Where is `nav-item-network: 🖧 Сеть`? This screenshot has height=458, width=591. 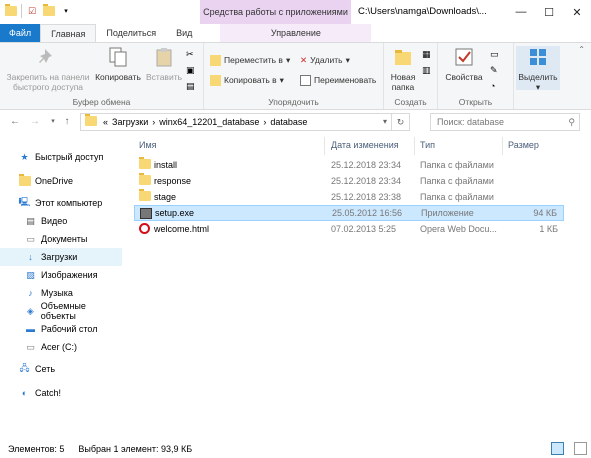 nav-item-network: 🖧 Сеть is located at coordinates (61, 369).